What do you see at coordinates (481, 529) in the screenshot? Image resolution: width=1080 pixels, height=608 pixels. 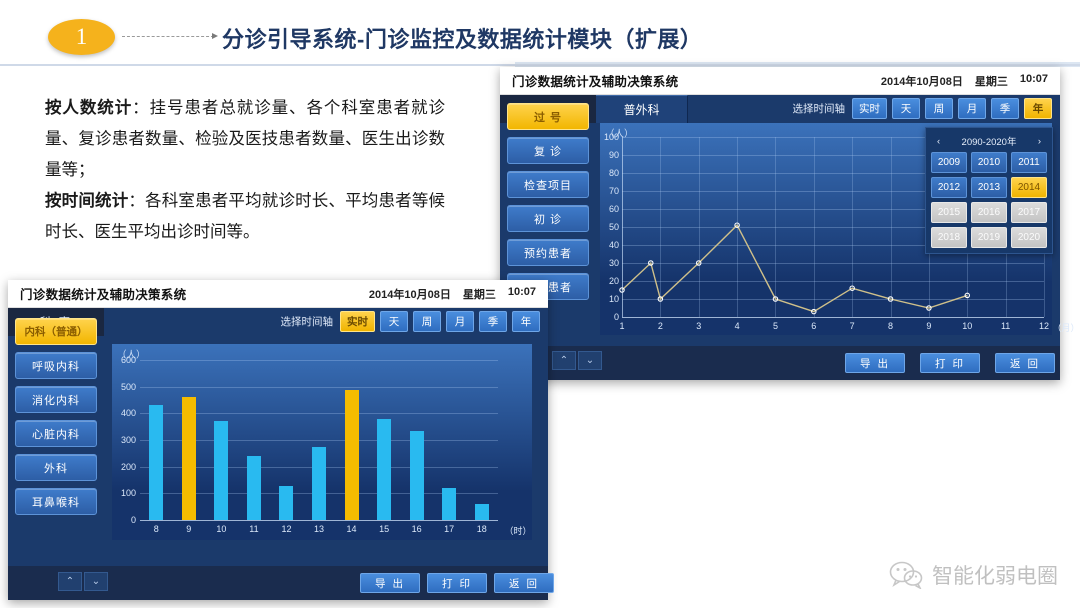 I see `bar-x-tick: 18` at bounding box center [481, 529].